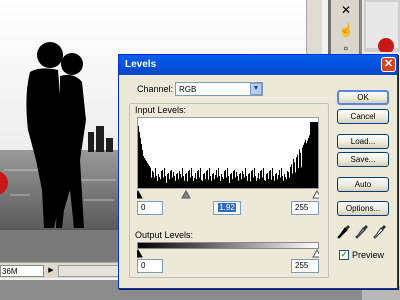 This screenshot has width=400, height=300. I want to click on crossed-tools-icon: ✕, so click(346, 10).